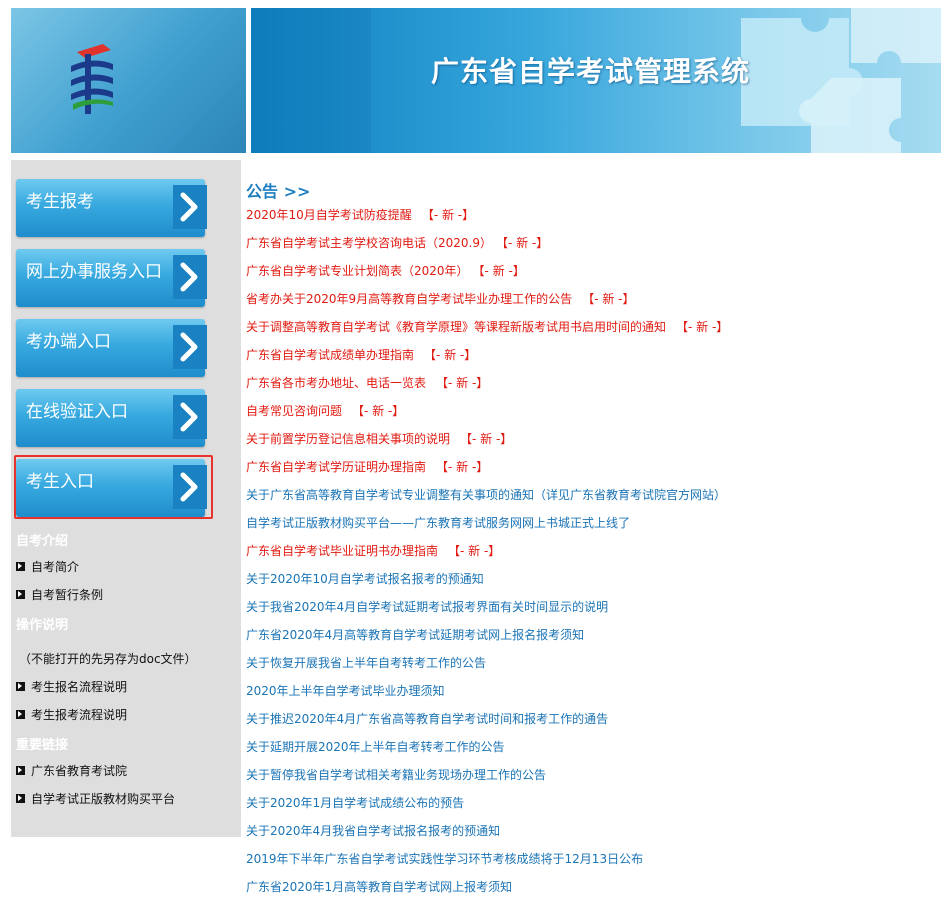  I want to click on nav-button-online-service: 网上办事服务入口, so click(111, 278).